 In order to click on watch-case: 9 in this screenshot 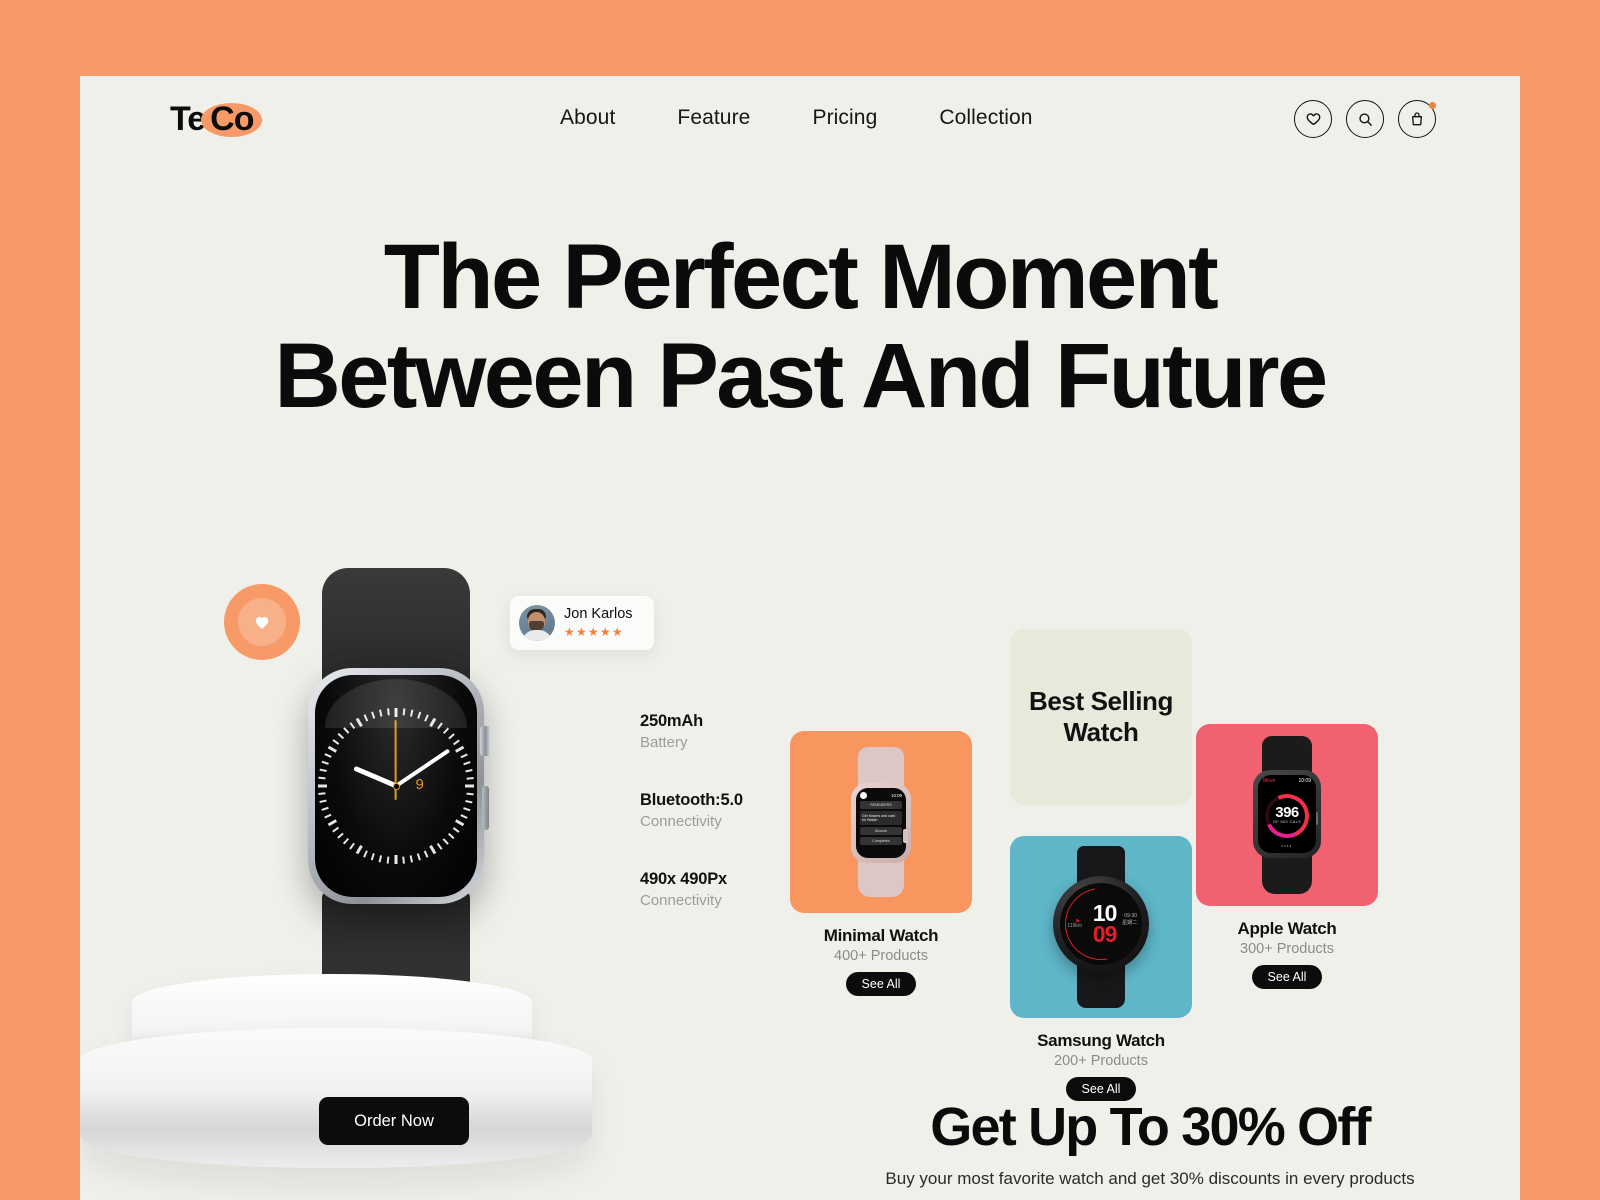, I will do `click(399, 786)`.